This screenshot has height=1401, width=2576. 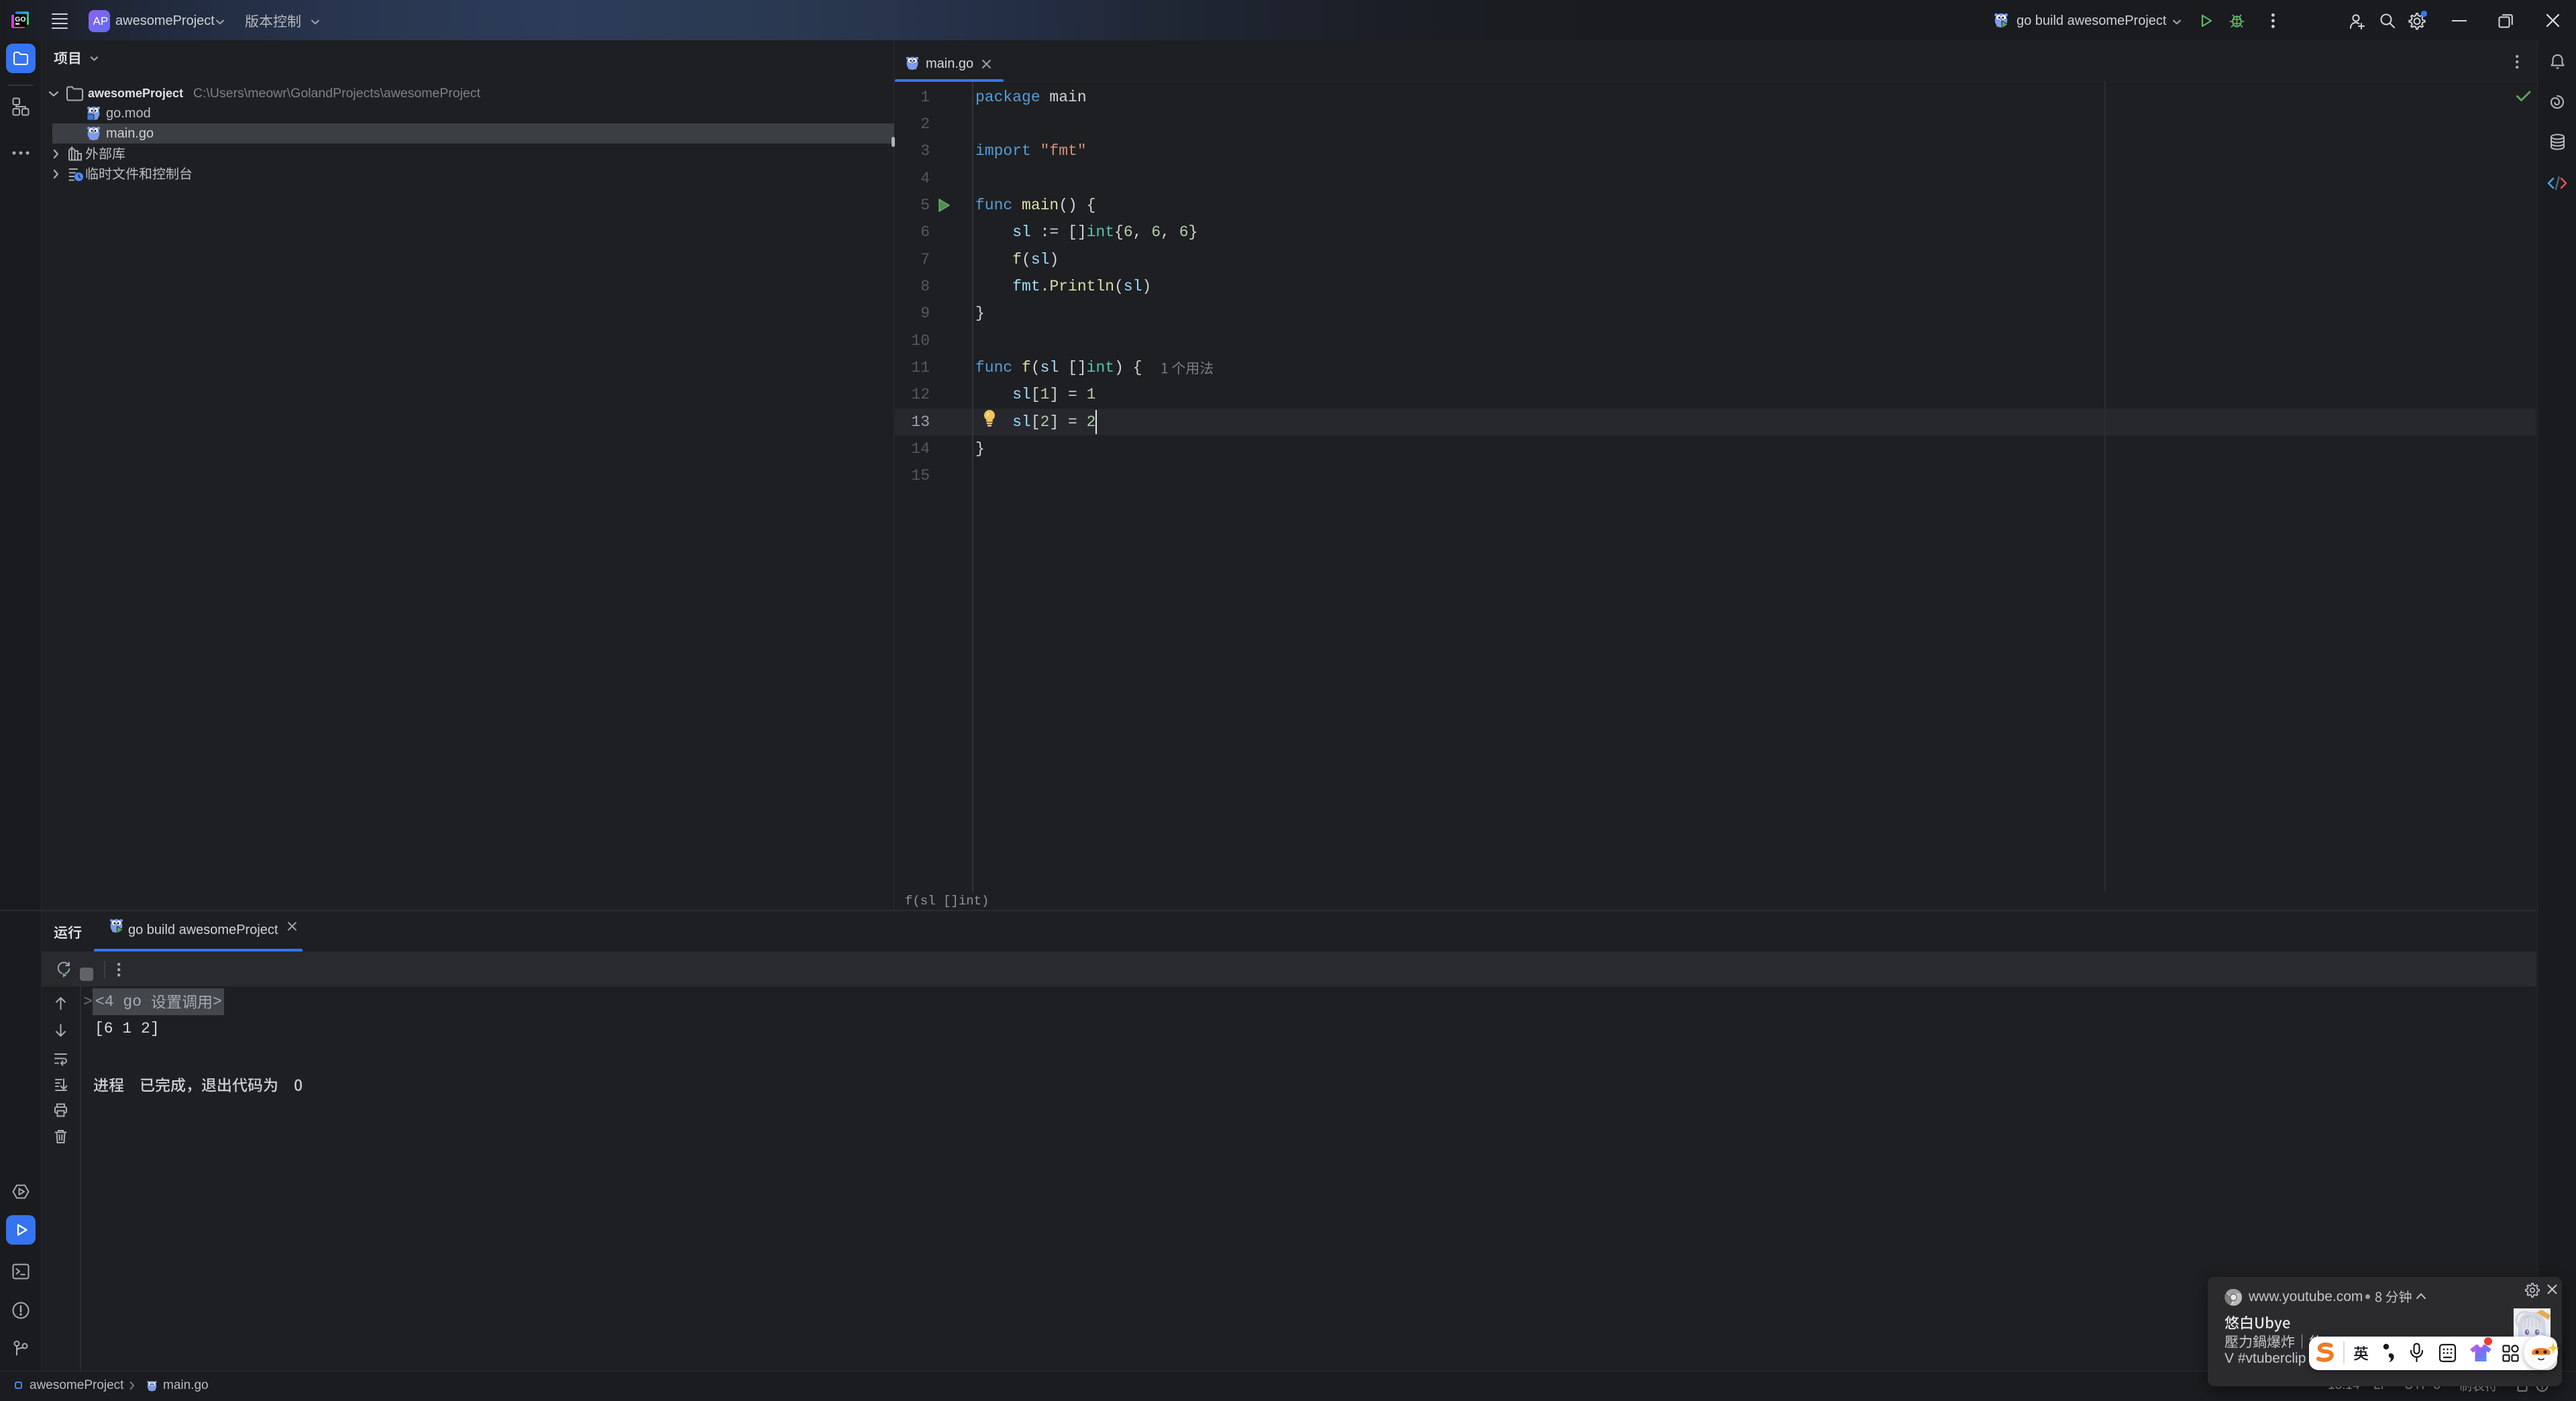 What do you see at coordinates (20, 19) in the screenshot?
I see `svg-text: GO` at bounding box center [20, 19].